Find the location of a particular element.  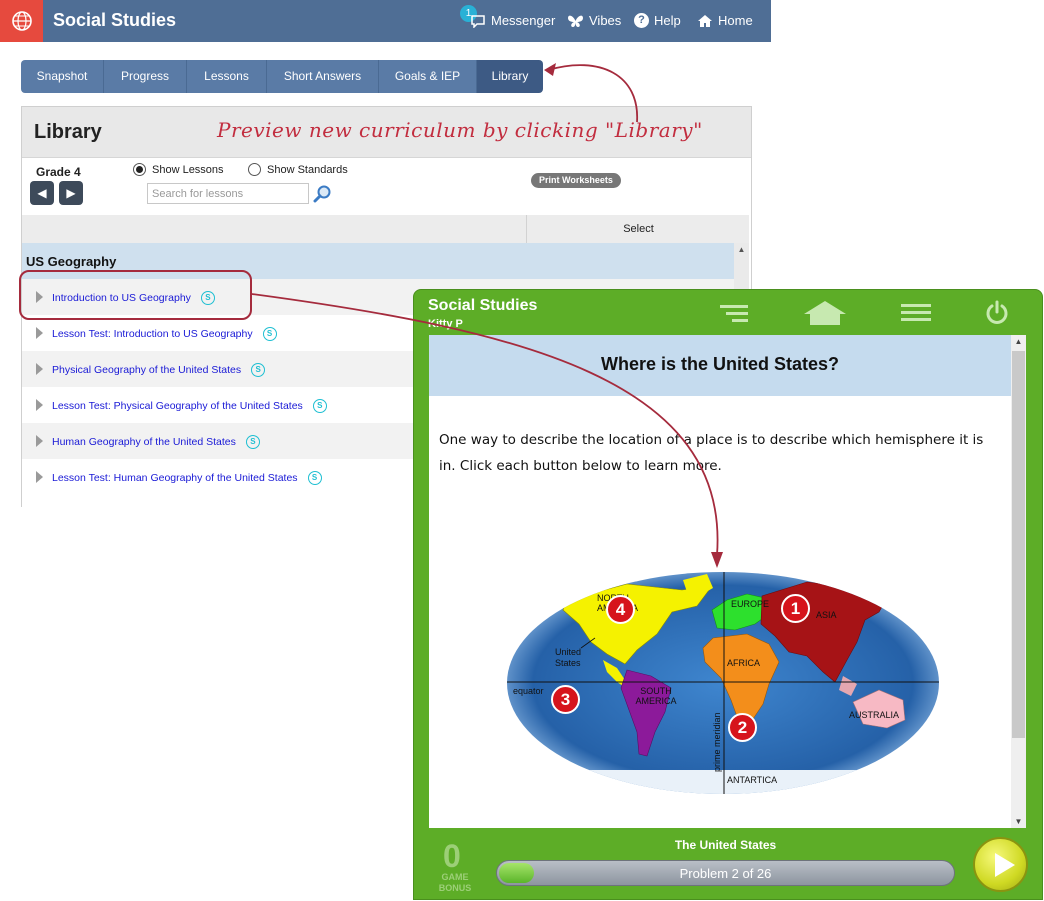

tab-progress: Progress is located at coordinates (145, 76).